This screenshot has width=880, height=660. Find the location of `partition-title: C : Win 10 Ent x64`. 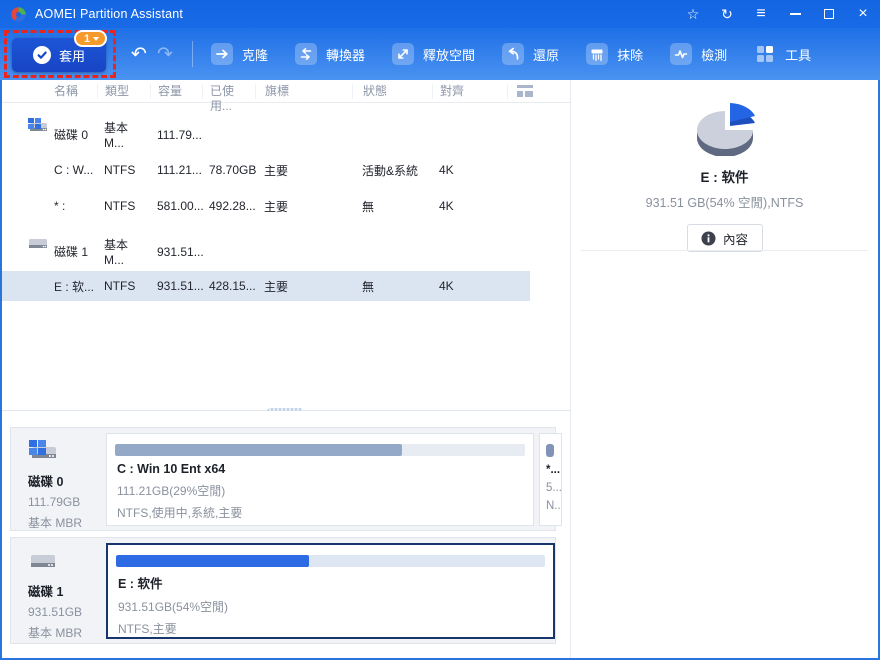

partition-title: C : Win 10 Ent x64 is located at coordinates (171, 469).